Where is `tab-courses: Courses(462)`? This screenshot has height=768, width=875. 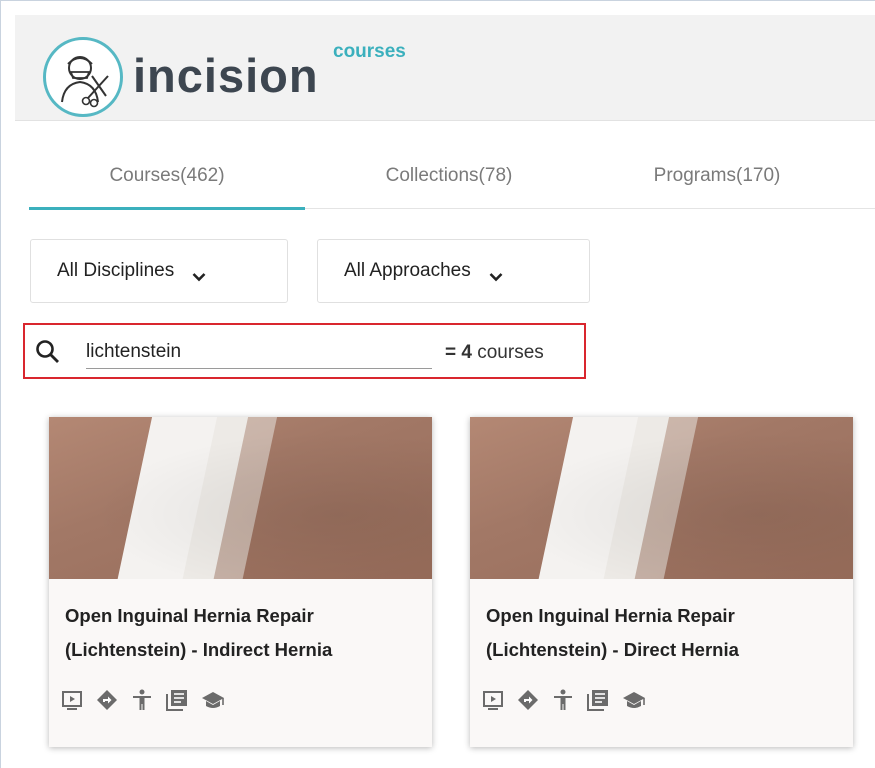
tab-courses: Courses(462) is located at coordinates (167, 176).